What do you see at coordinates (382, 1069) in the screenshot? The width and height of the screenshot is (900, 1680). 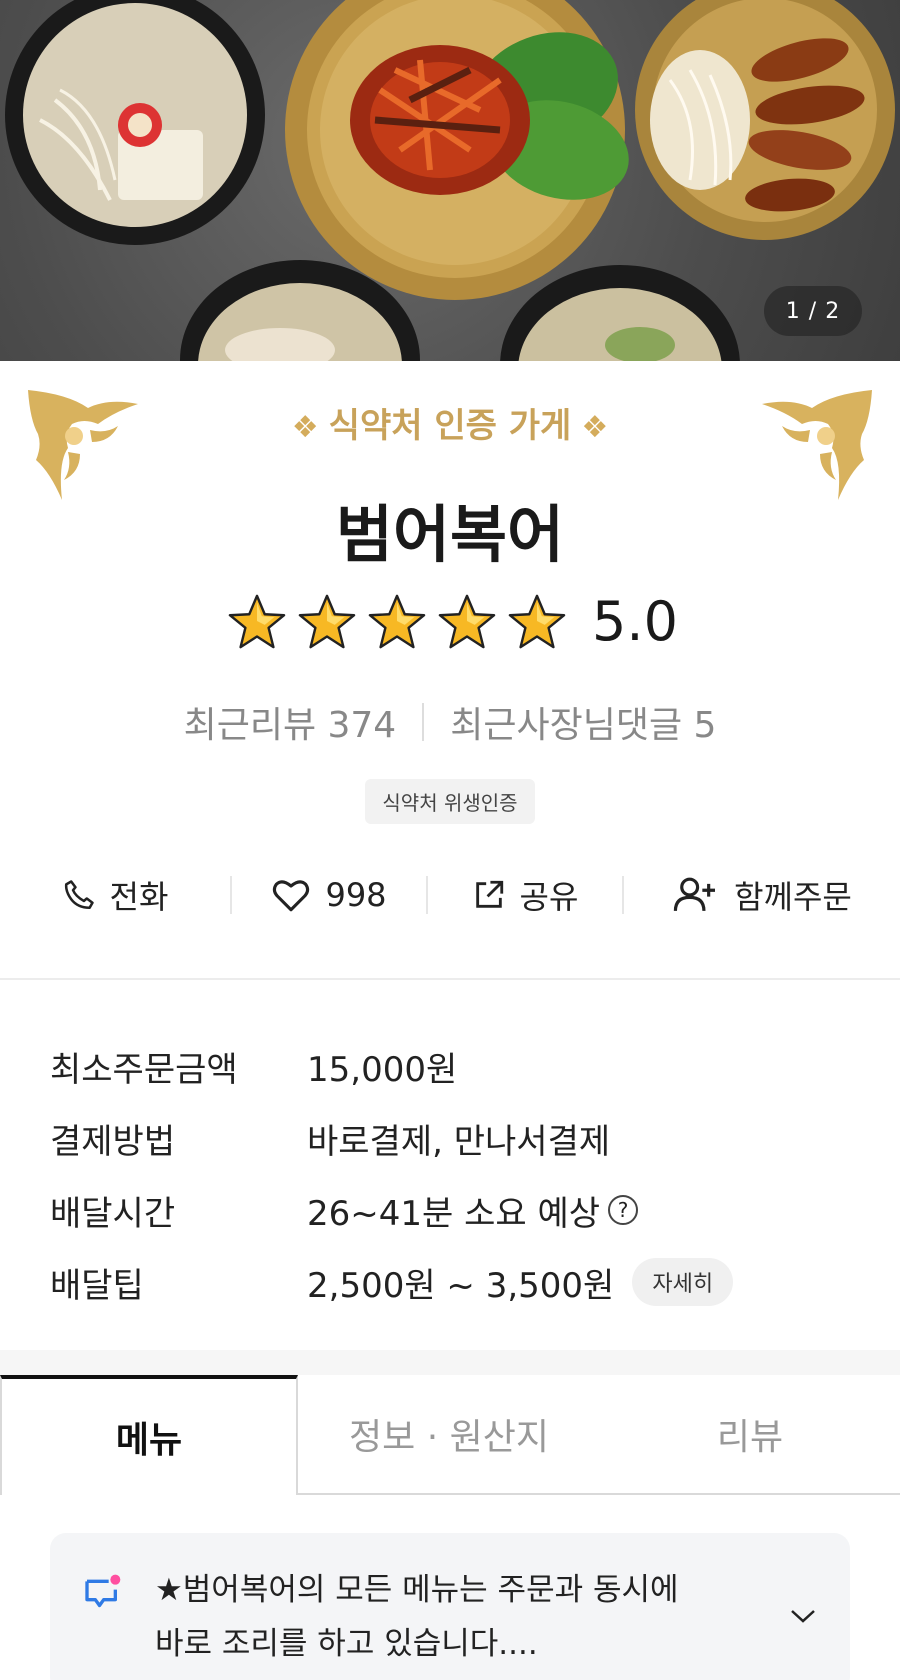 I see `min-order-value: 15,000원` at bounding box center [382, 1069].